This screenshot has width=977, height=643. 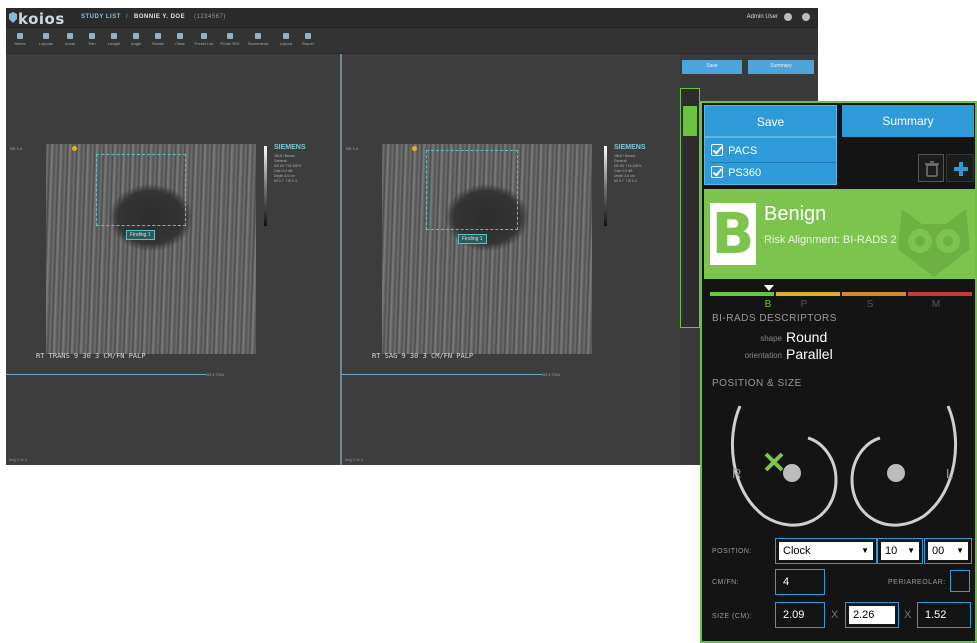 I want to click on left-side-label: L, so click(x=949, y=473).